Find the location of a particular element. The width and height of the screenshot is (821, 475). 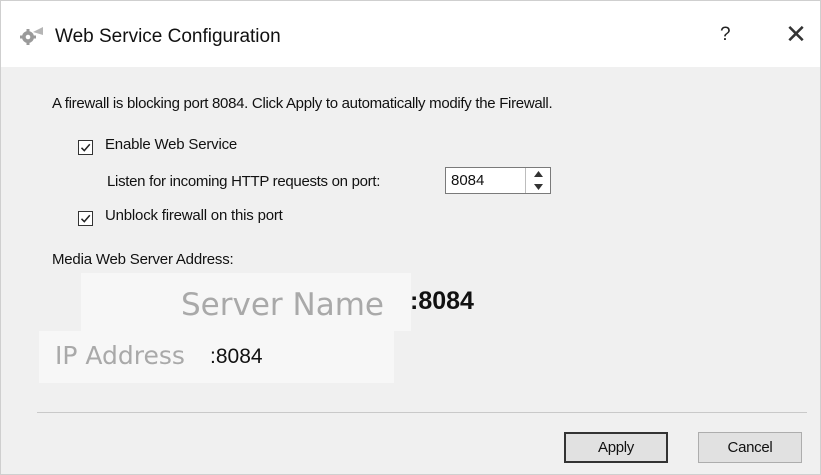

stepper-down-button is located at coordinates (538, 187).